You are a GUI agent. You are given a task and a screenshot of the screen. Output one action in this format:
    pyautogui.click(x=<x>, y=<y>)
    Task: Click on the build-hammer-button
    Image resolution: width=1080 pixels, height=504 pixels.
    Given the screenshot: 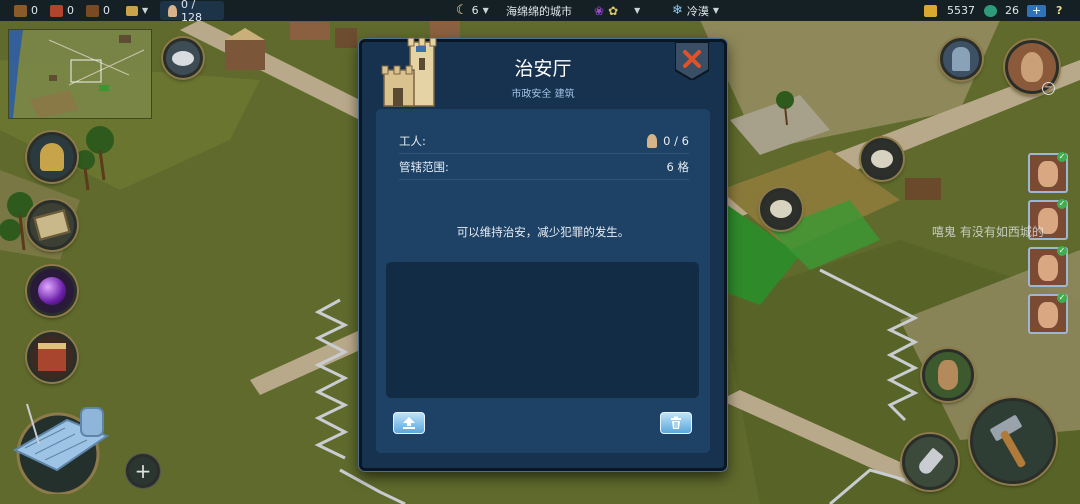 What is the action you would take?
    pyautogui.click(x=1013, y=441)
    